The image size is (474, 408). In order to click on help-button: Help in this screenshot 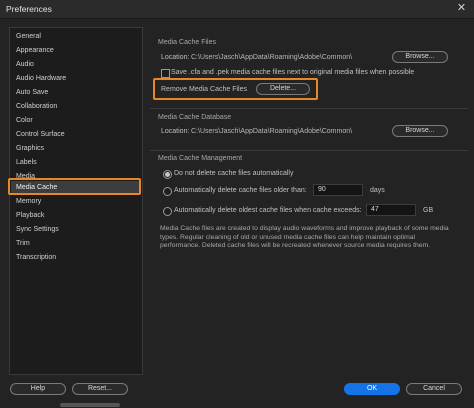, I will do `click(38, 389)`.